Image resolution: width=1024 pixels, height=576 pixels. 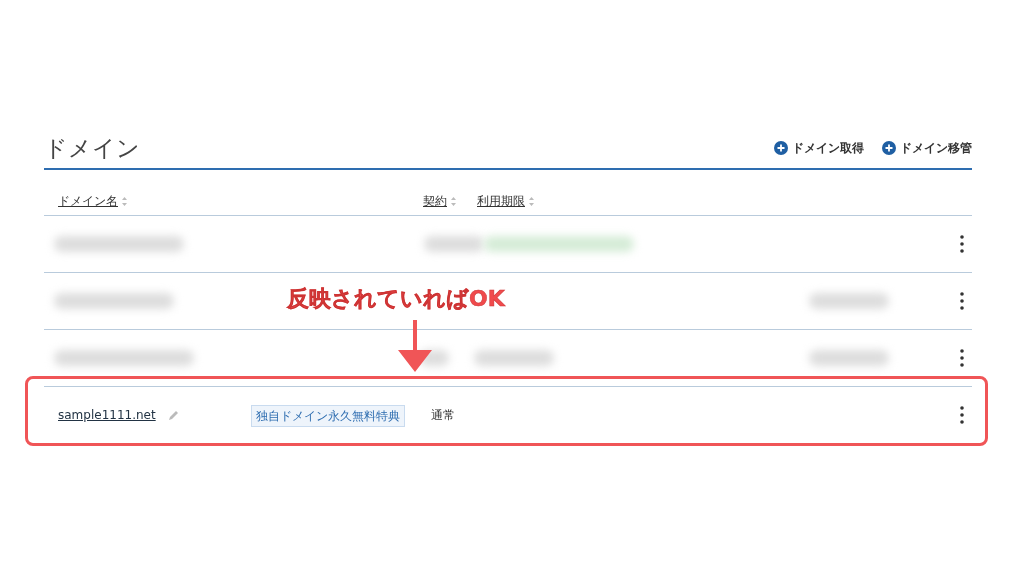 What do you see at coordinates (396, 299) in the screenshot?
I see `annotation-text: 反映されていればOK` at bounding box center [396, 299].